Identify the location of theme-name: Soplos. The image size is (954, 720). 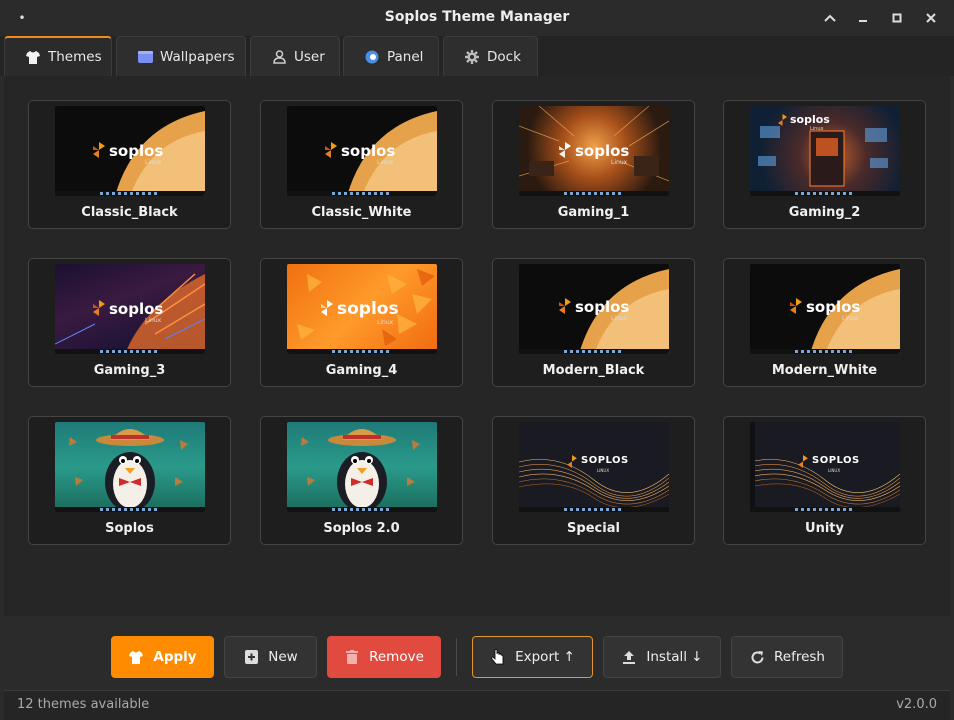
(129, 528).